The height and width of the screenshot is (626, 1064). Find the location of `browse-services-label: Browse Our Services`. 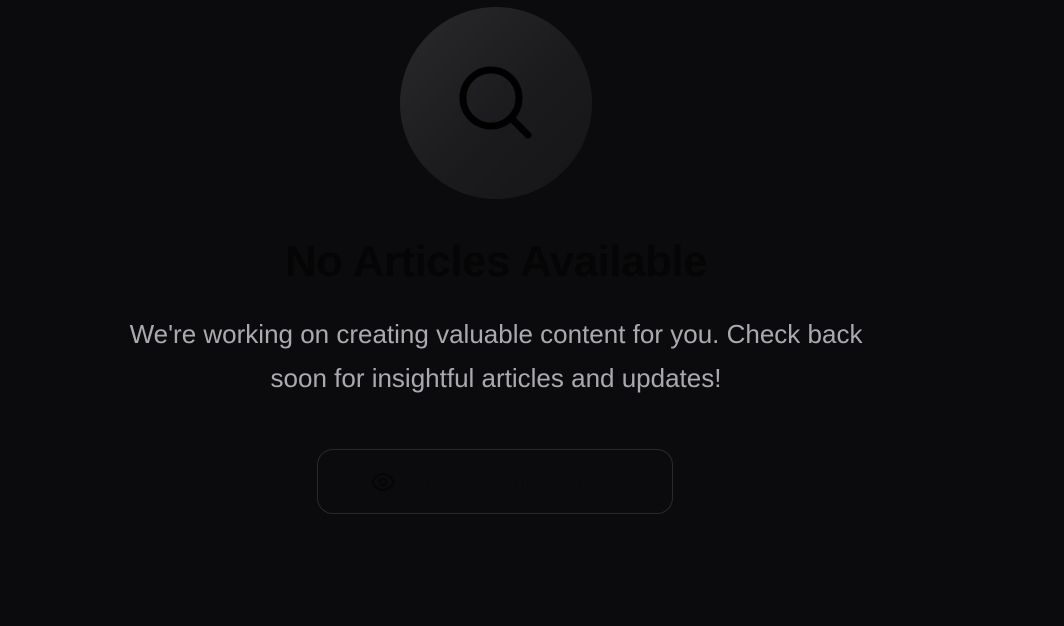

browse-services-label: Browse Our Services is located at coordinates (517, 481).